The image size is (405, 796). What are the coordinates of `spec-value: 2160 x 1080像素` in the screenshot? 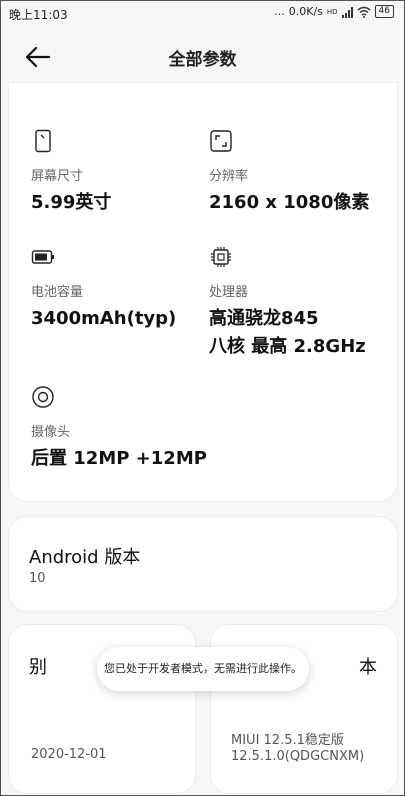 It's located at (289, 202).